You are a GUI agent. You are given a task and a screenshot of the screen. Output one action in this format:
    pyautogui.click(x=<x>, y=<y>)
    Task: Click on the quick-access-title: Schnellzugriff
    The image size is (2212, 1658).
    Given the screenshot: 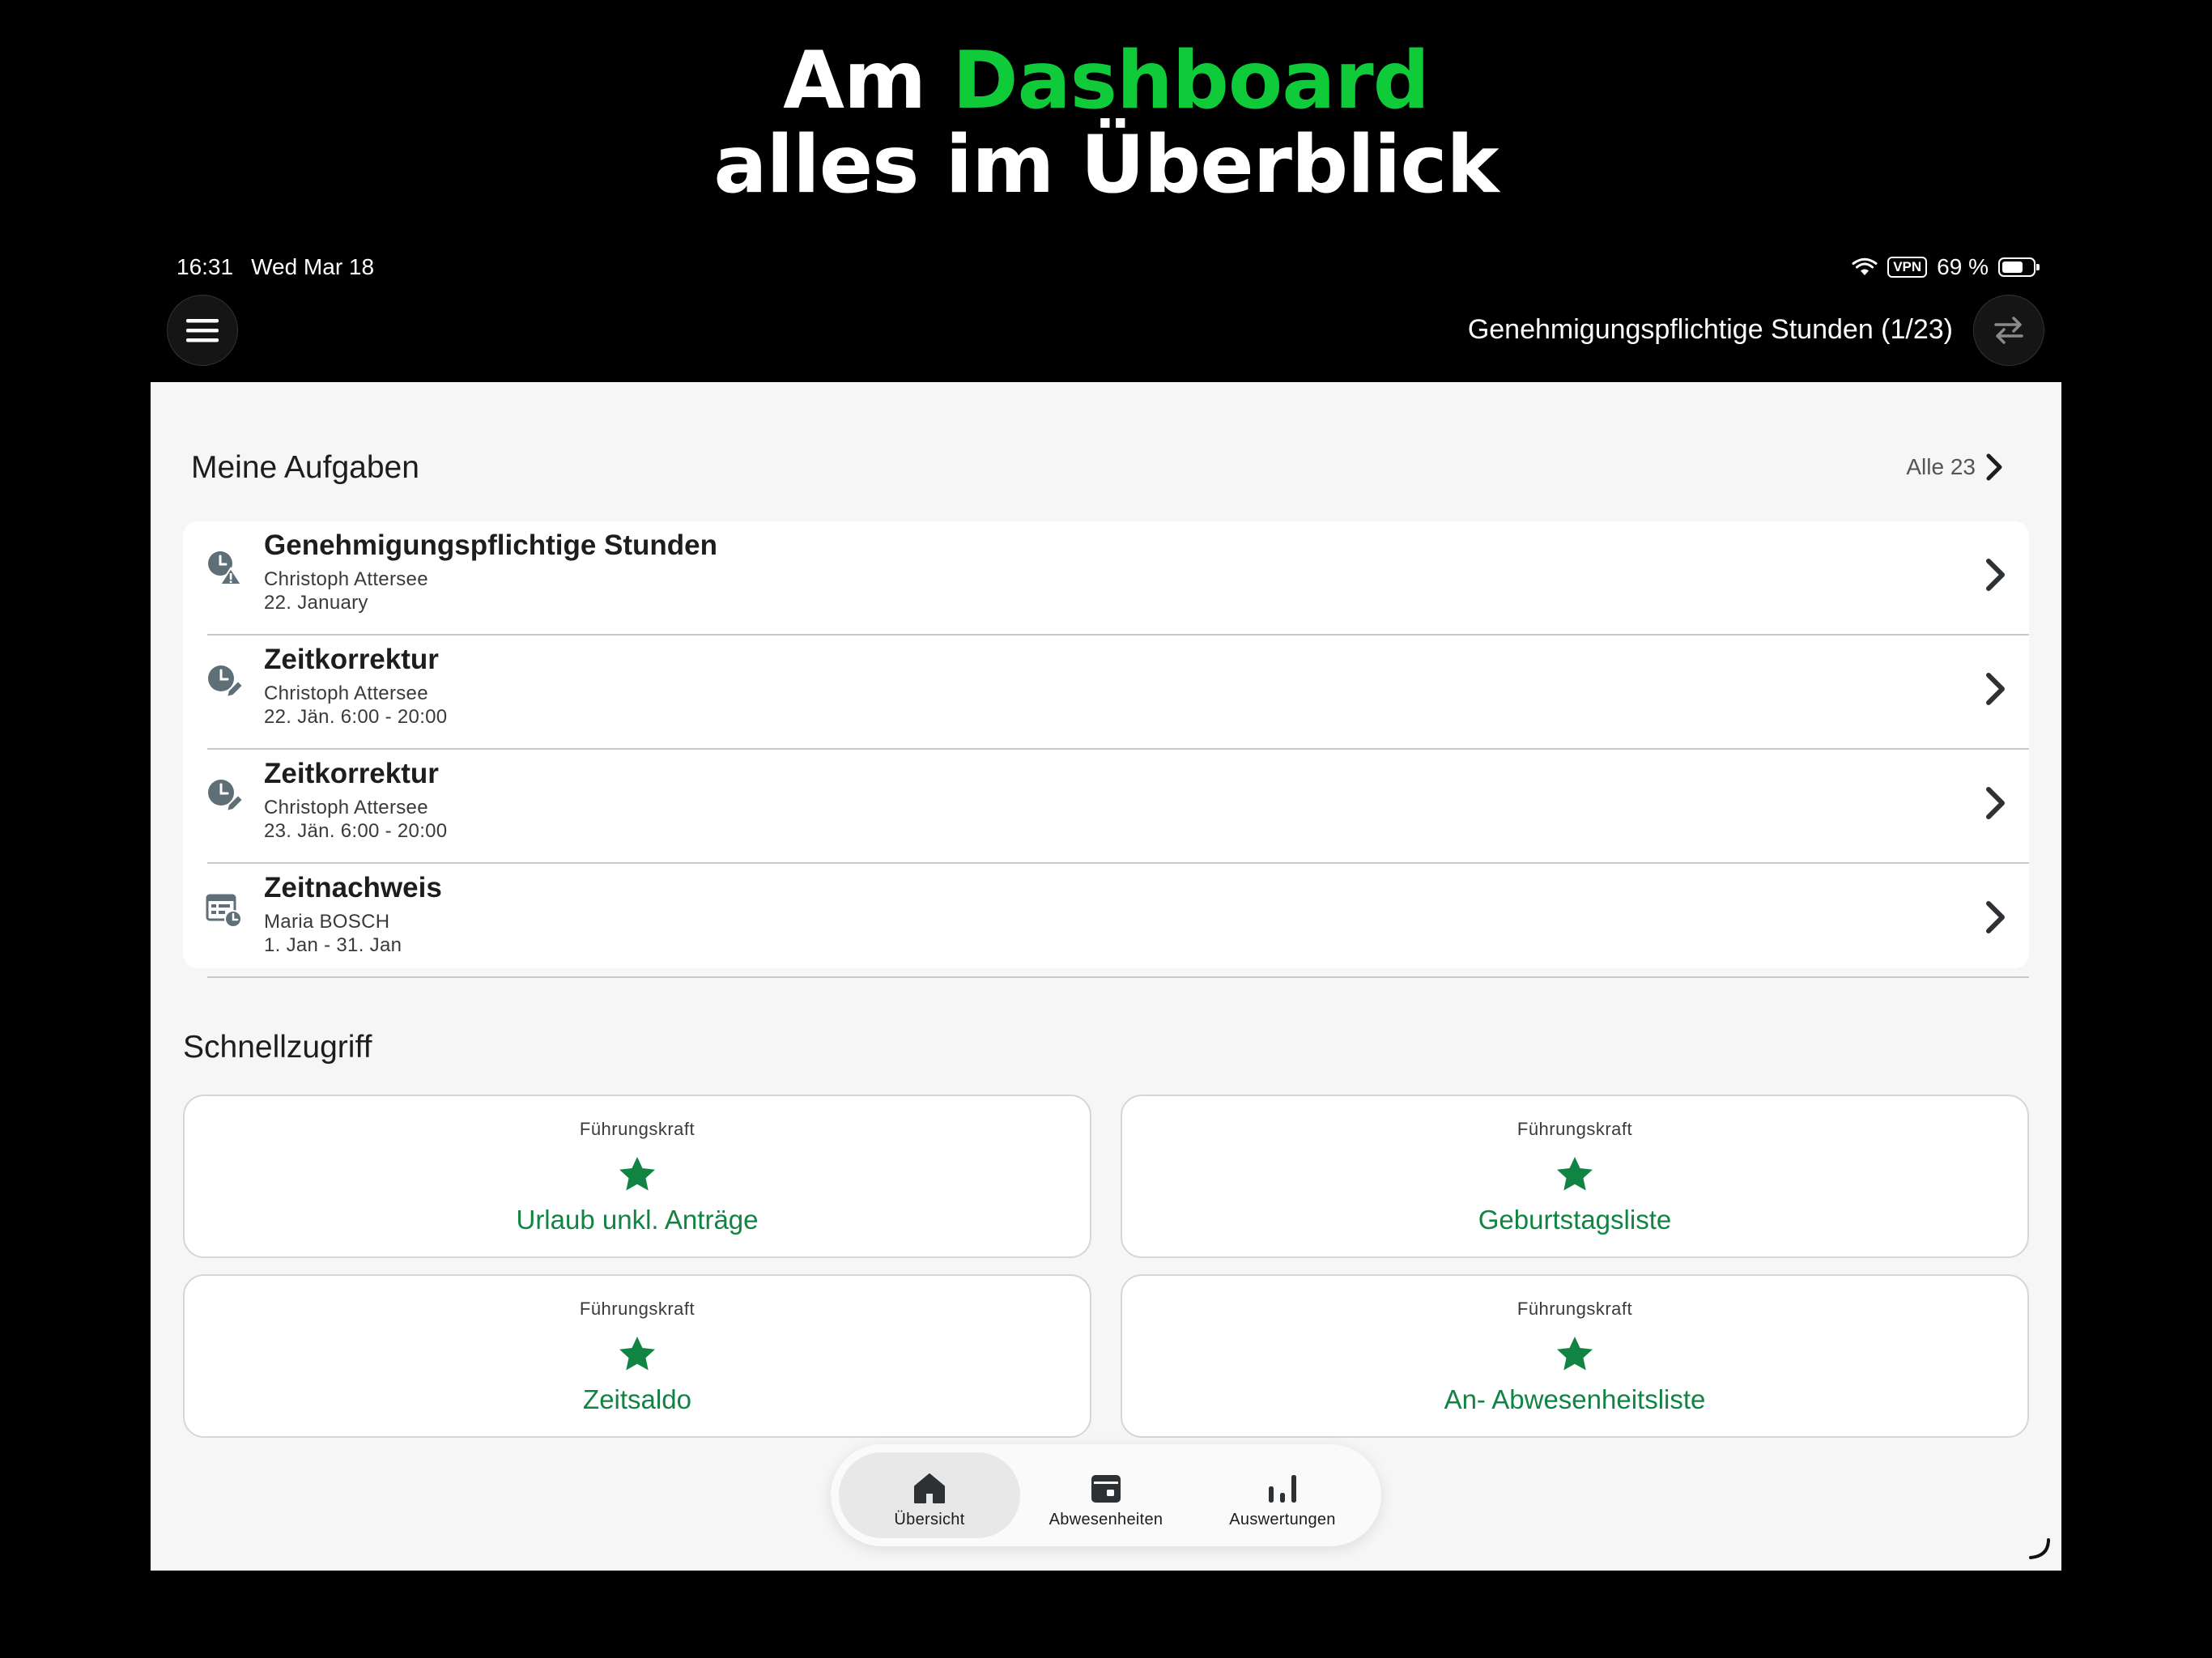 What is the action you would take?
    pyautogui.click(x=278, y=1047)
    